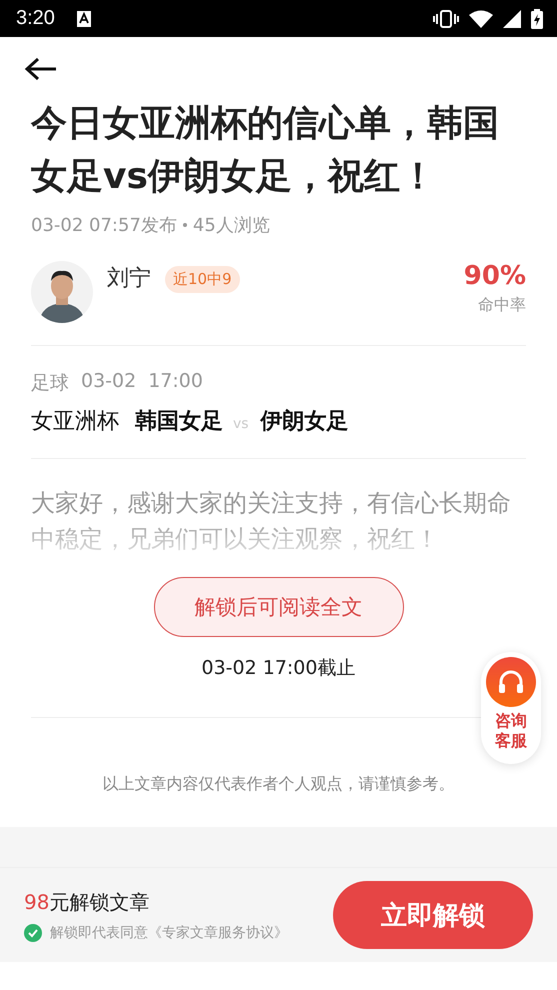  What do you see at coordinates (512, 19) in the screenshot?
I see `signal-icon` at bounding box center [512, 19].